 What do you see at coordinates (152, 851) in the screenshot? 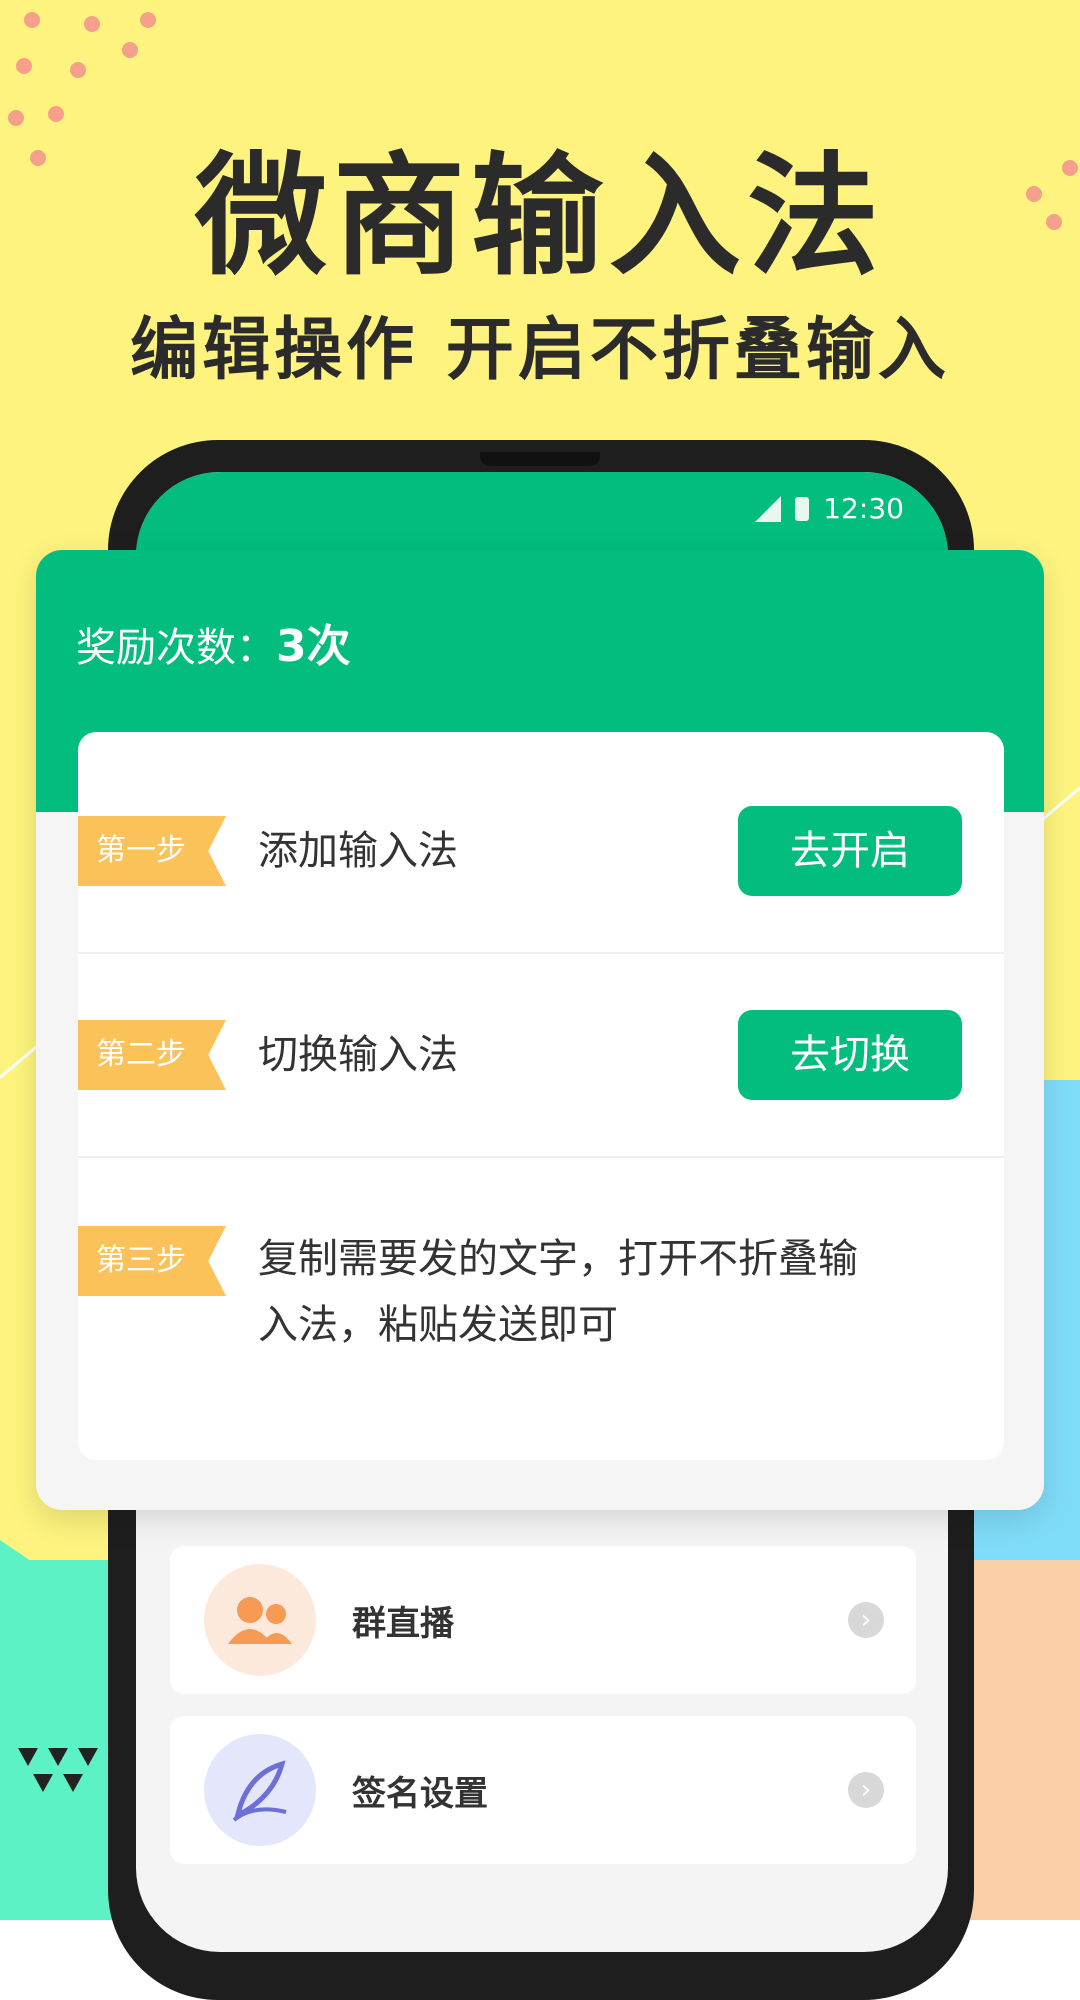
I see `step-tag: 第一步` at bounding box center [152, 851].